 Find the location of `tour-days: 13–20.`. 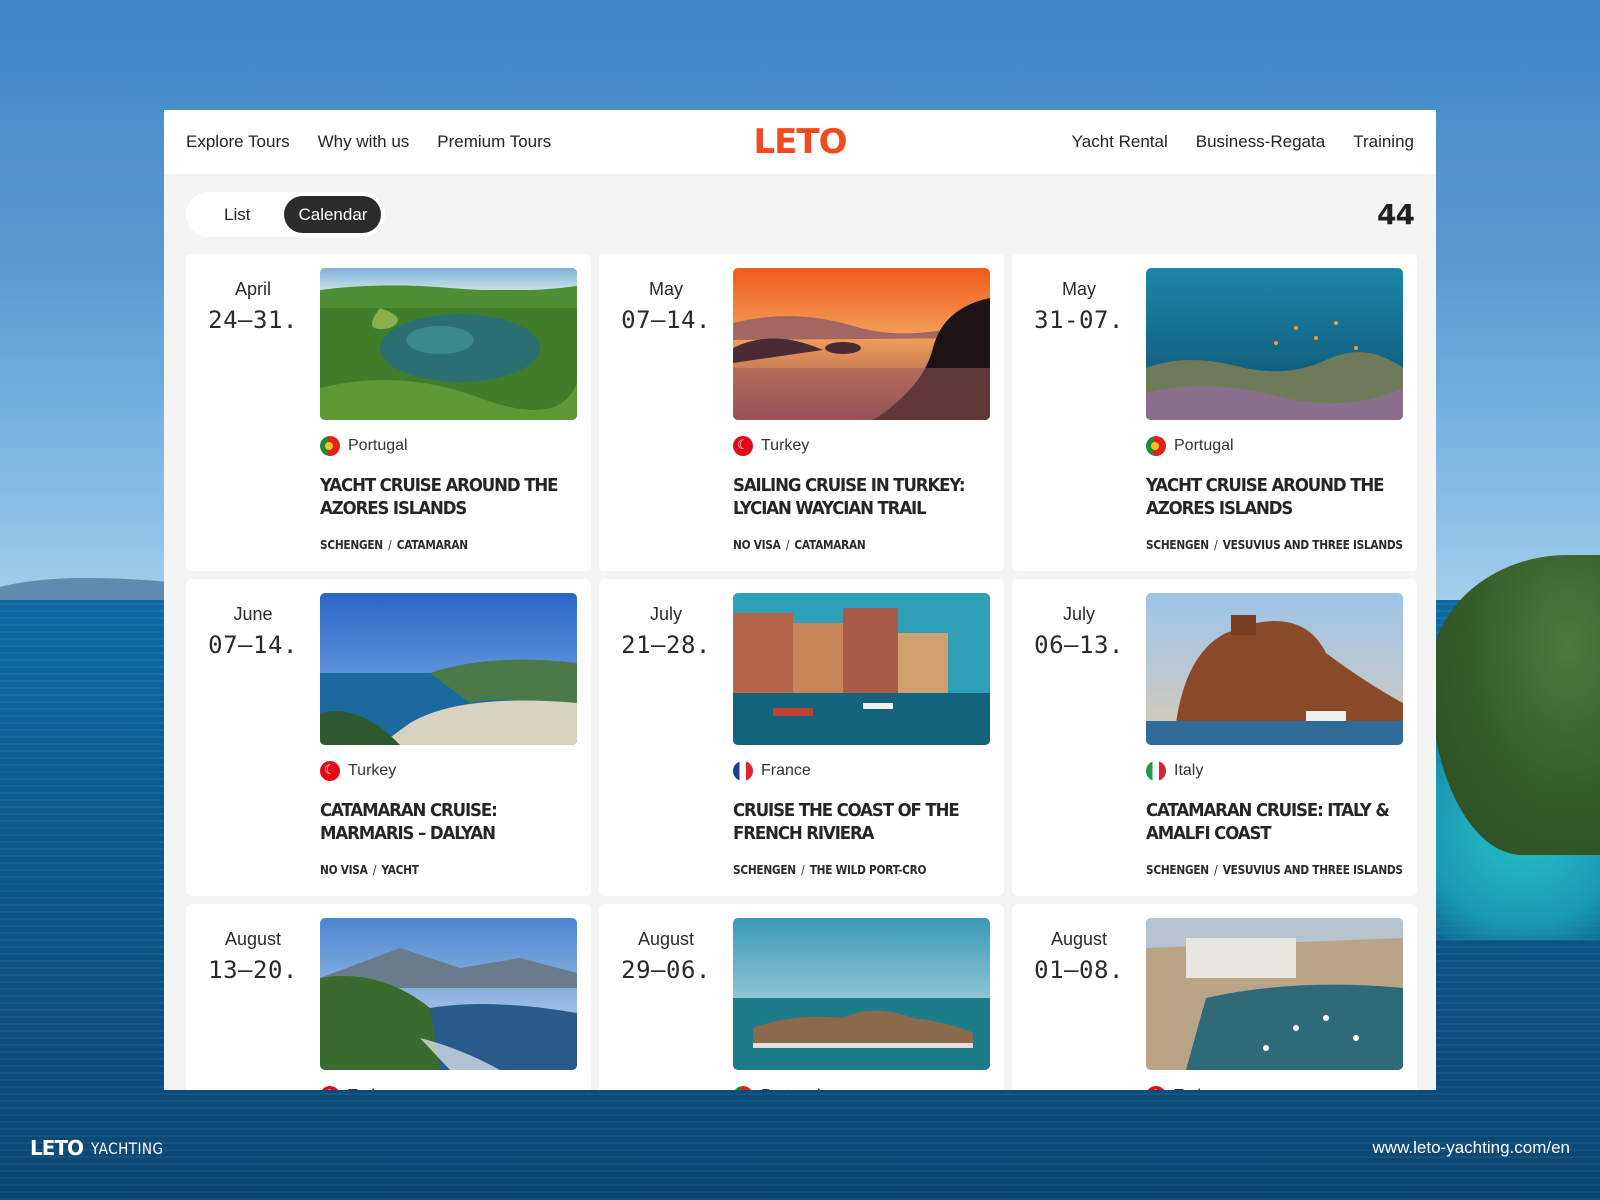

tour-days: 13–20. is located at coordinates (253, 970).